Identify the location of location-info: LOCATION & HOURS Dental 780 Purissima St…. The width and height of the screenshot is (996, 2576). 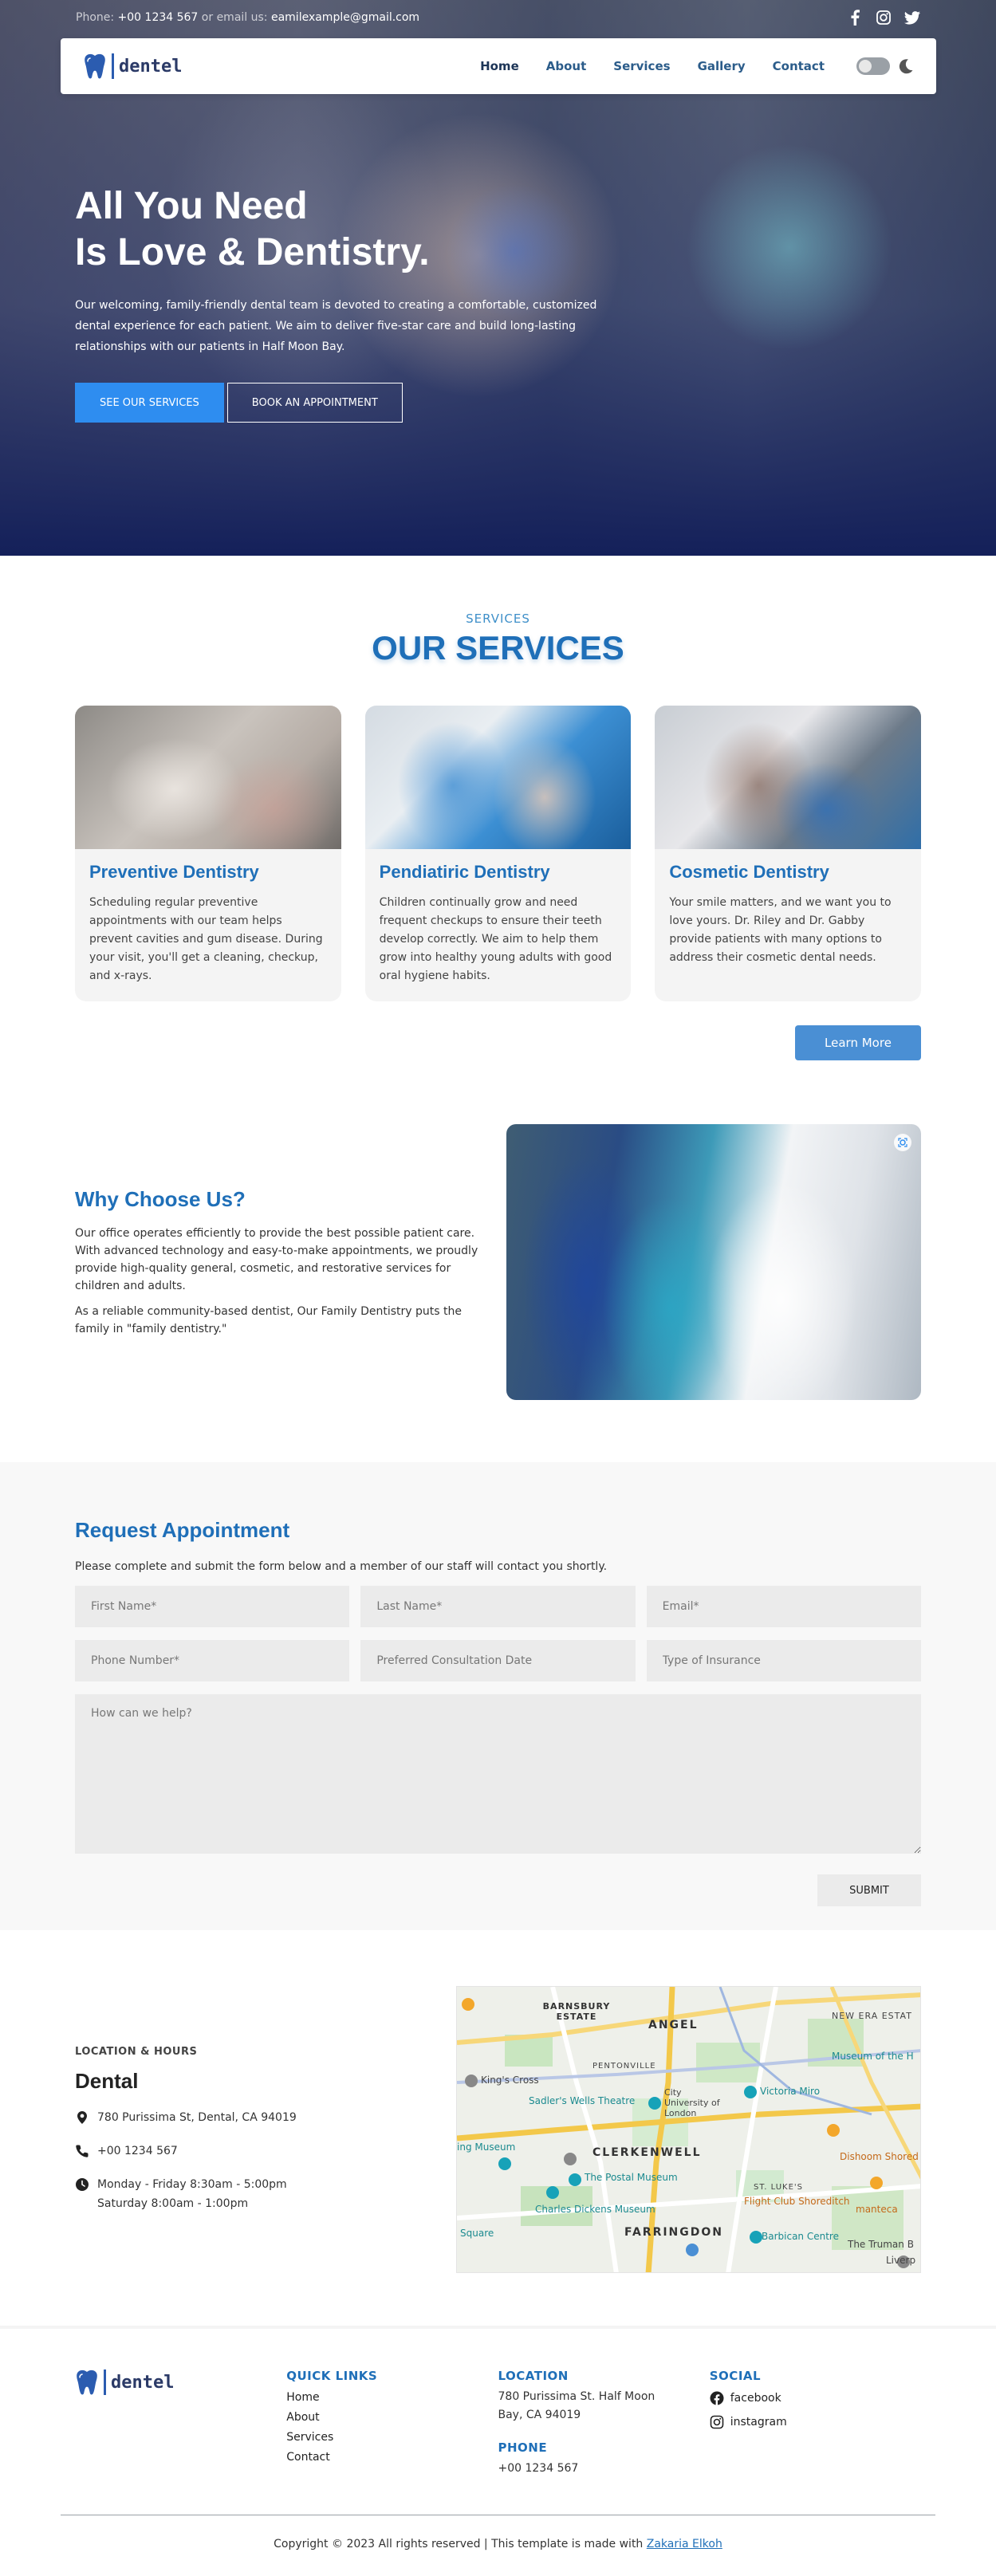
(258, 2129).